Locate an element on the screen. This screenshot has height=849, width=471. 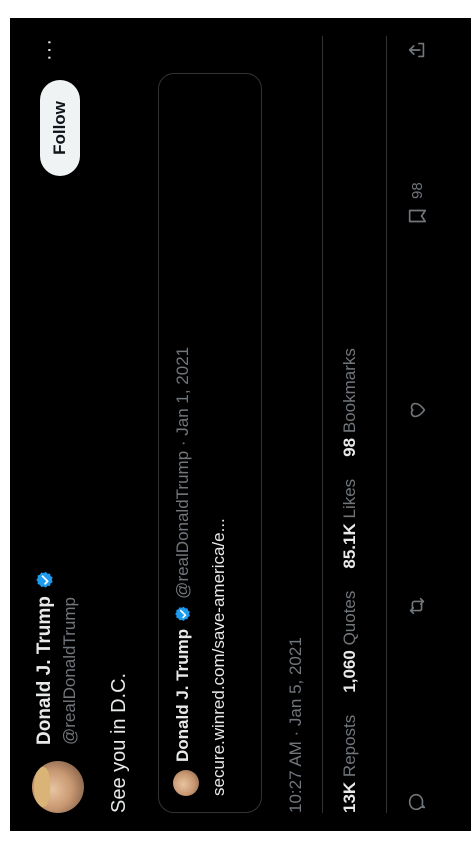
share-icon is located at coordinates (416, 50).